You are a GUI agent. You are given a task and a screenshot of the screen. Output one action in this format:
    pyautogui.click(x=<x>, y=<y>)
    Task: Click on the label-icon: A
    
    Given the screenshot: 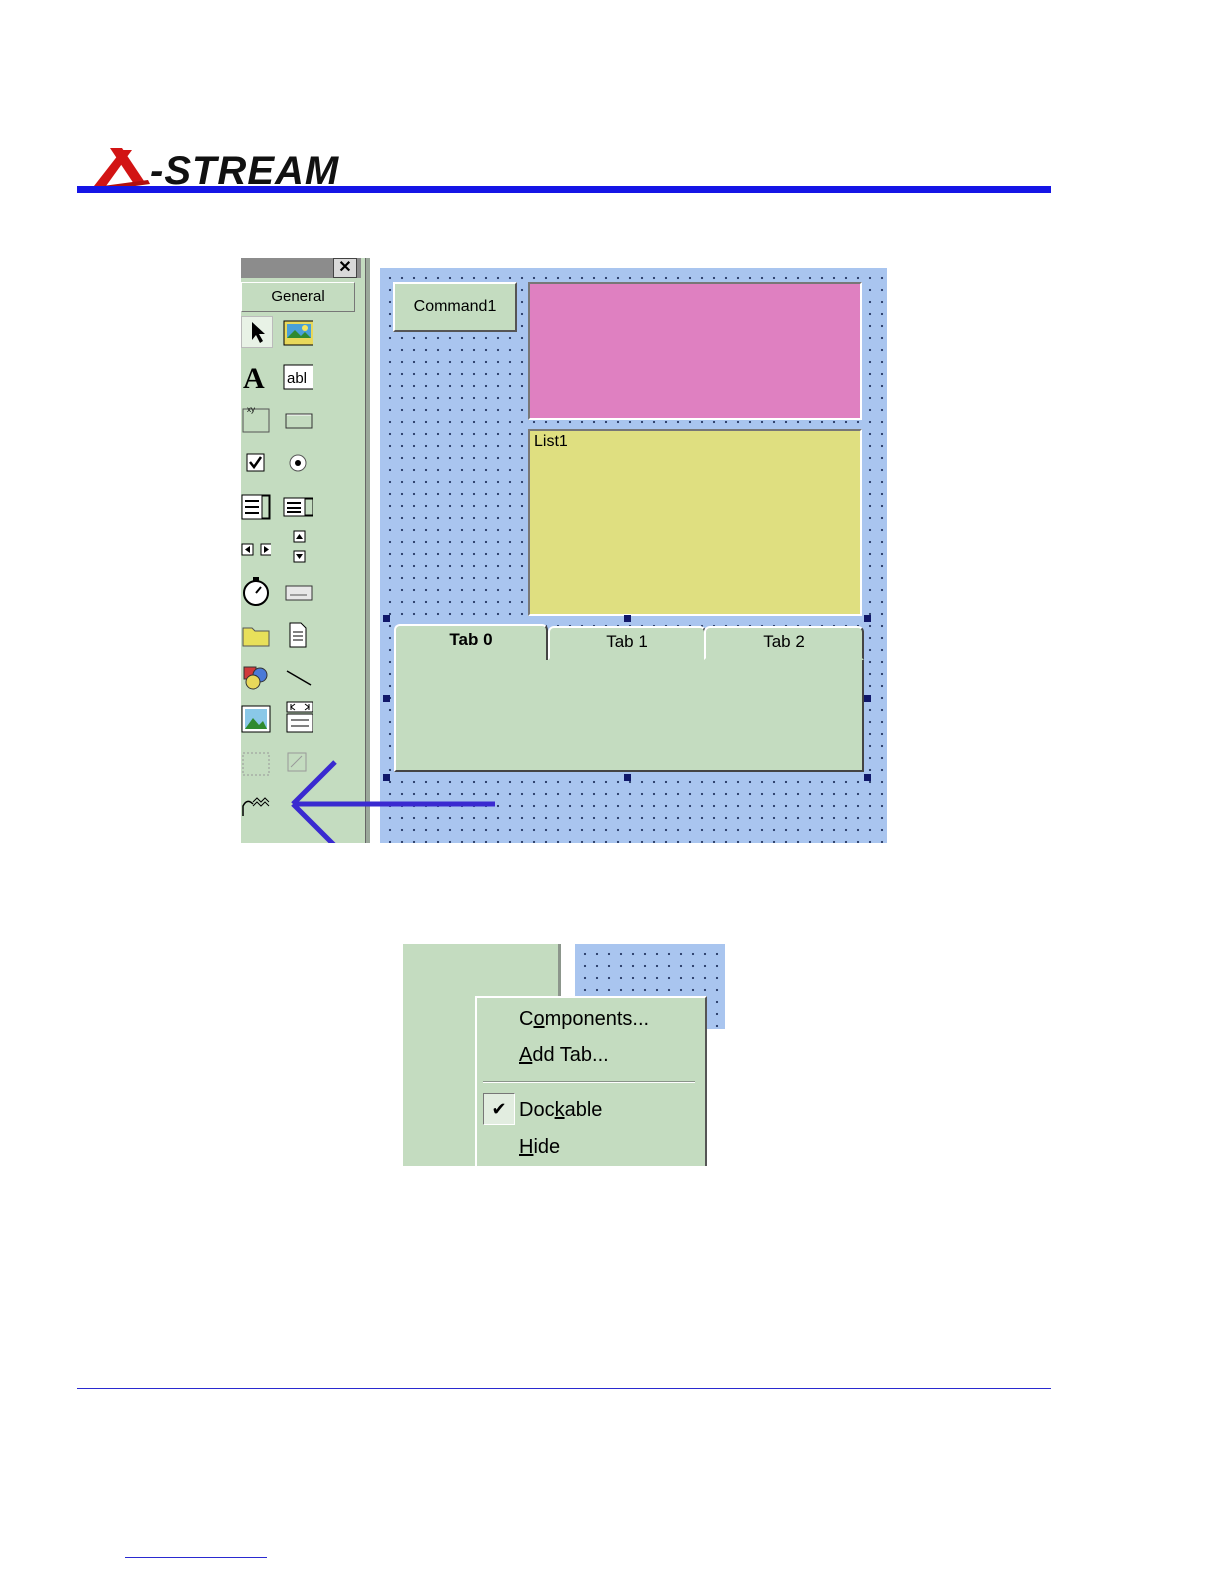 What is the action you would take?
    pyautogui.click(x=256, y=377)
    